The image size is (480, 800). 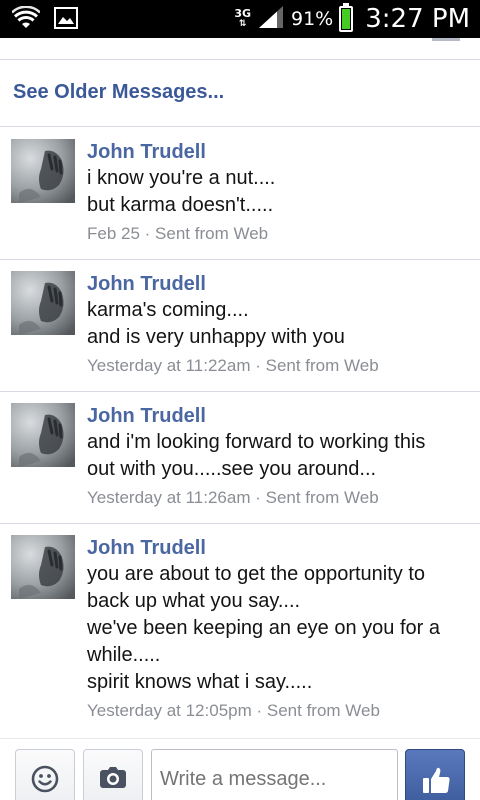 I want to click on like-button, so click(x=435, y=774).